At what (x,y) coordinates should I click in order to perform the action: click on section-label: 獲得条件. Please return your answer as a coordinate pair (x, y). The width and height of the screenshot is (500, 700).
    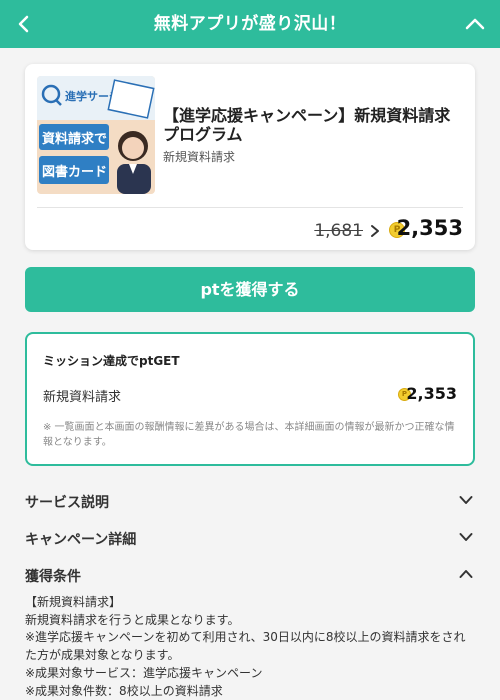
    Looking at the image, I should click on (53, 577).